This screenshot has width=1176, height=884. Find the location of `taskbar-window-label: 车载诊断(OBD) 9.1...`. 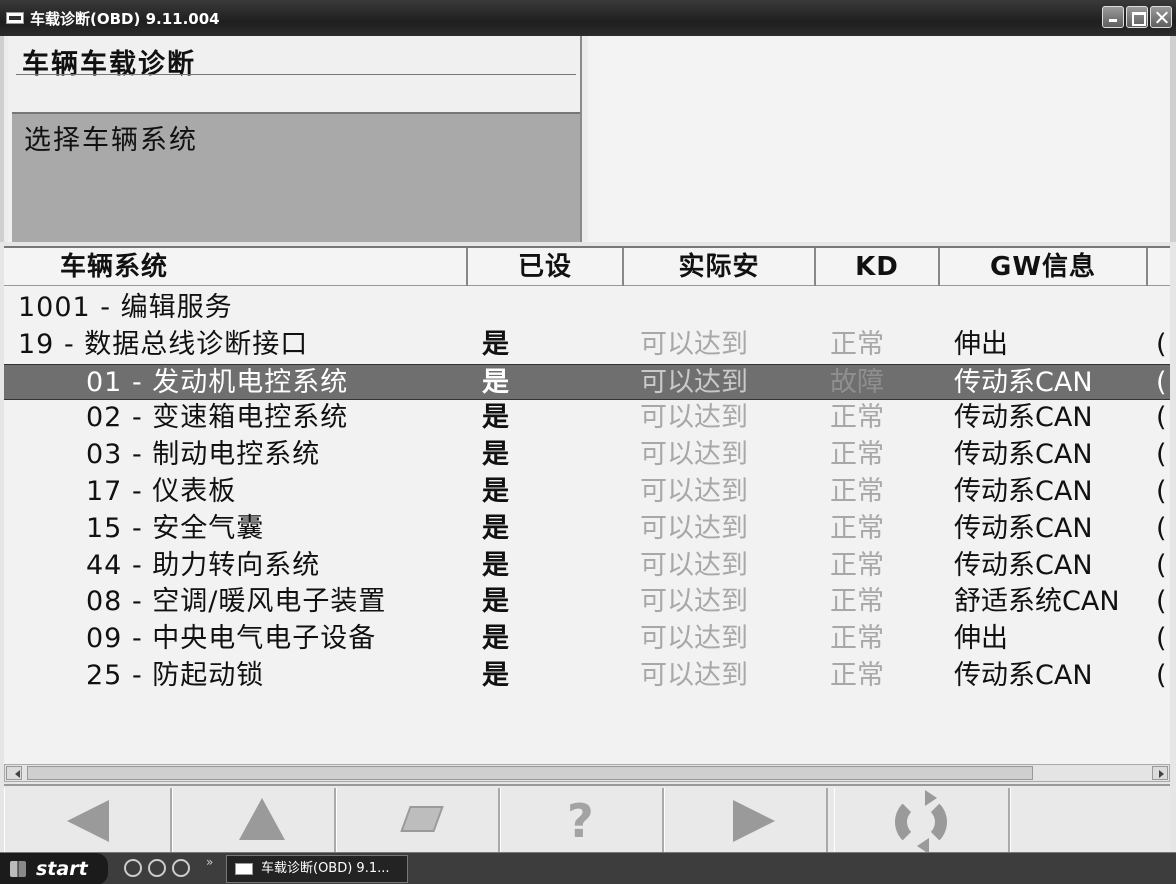

taskbar-window-label: 车载诊断(OBD) 9.1... is located at coordinates (325, 868).